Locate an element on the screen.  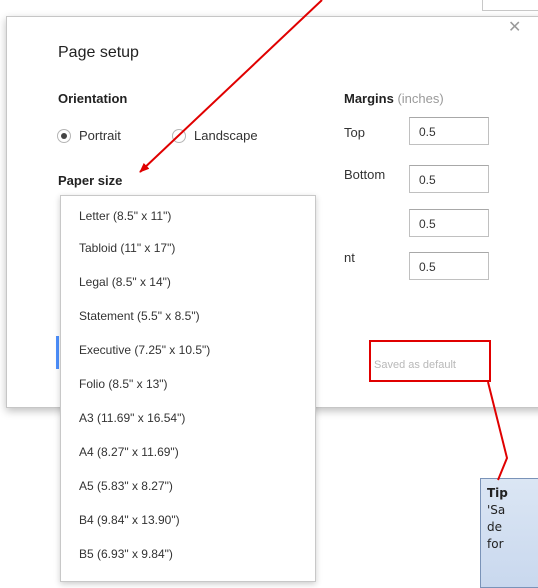
margin-top-input: 0.5 is located at coordinates (449, 131).